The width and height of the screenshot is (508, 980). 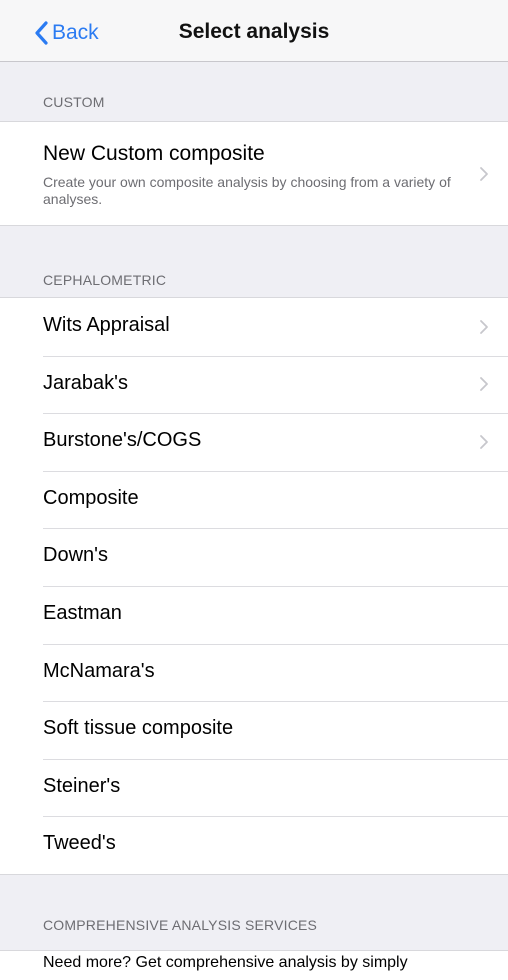 What do you see at coordinates (254, 672) in the screenshot?
I see `list-item-mcnamaras: McNamara's` at bounding box center [254, 672].